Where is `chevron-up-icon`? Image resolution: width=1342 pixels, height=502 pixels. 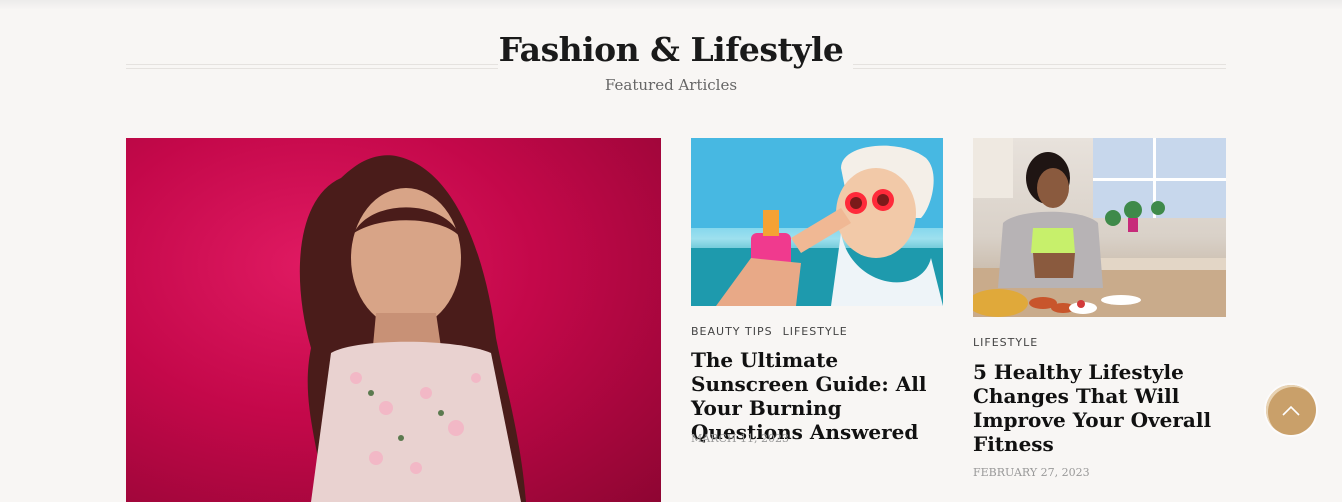 chevron-up-icon is located at coordinates (1291, 410).